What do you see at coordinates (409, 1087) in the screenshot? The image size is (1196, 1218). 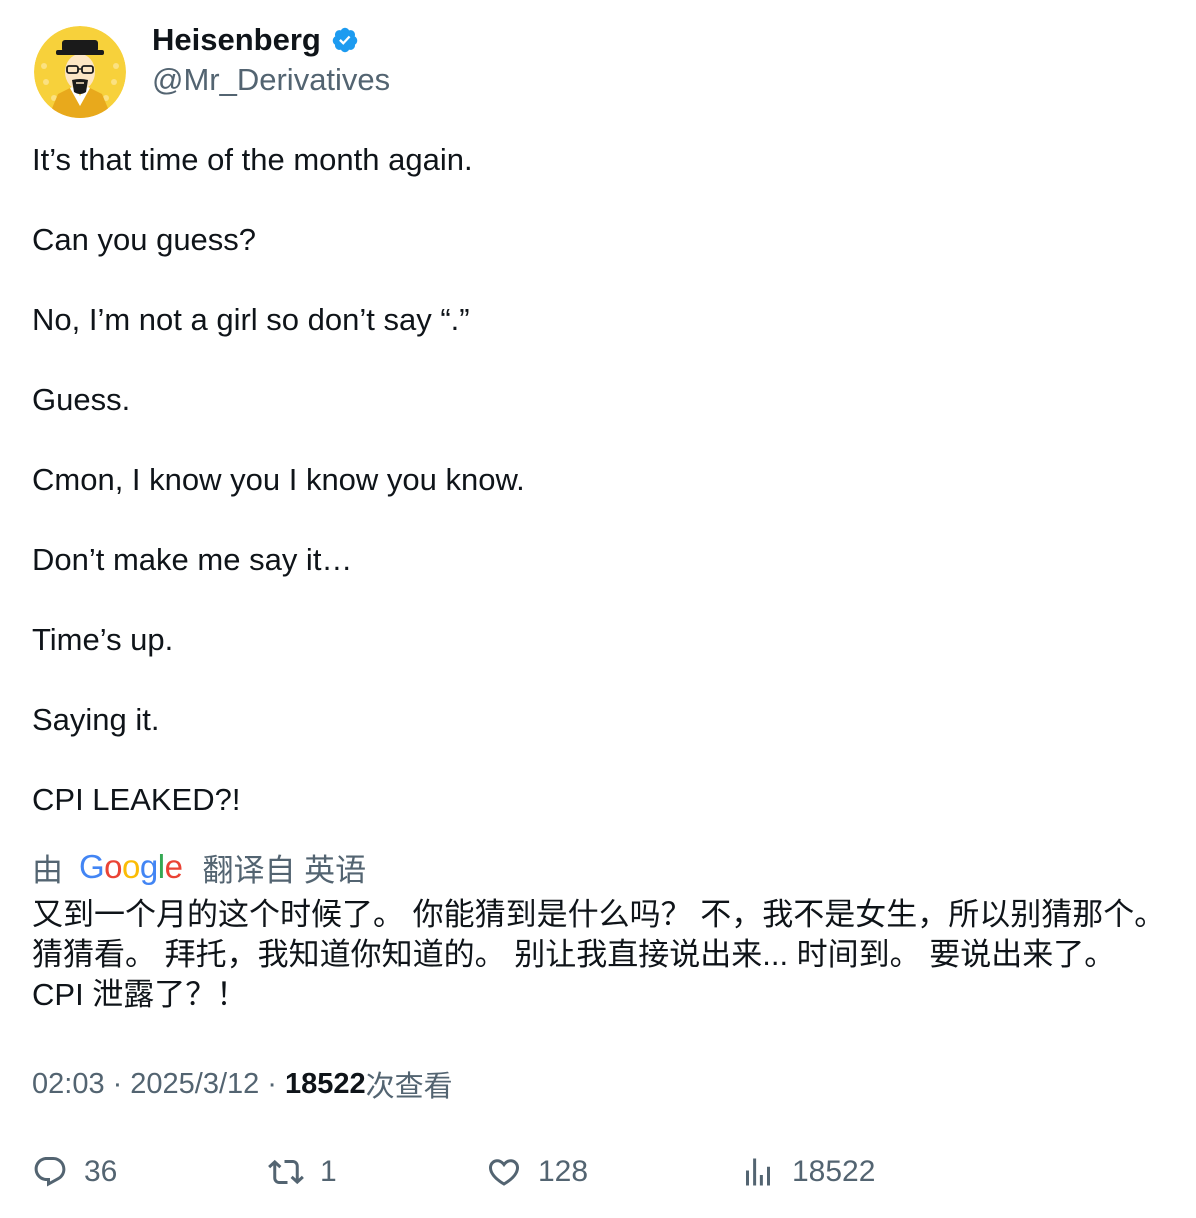 I see `views-label: 次查看` at bounding box center [409, 1087].